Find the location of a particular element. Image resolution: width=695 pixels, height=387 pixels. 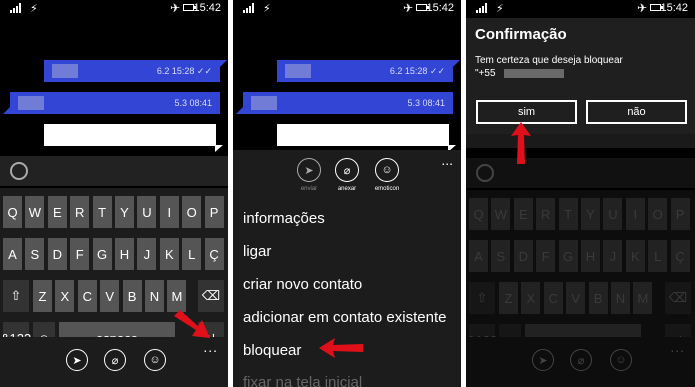

menu-item-ligar: ligar is located at coordinates (257, 251).